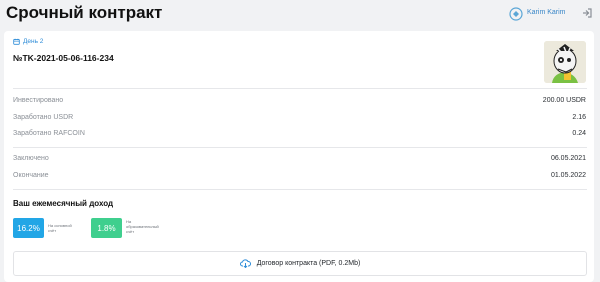  What do you see at coordinates (31, 158) in the screenshot?
I see `concluded-label: Заключено` at bounding box center [31, 158].